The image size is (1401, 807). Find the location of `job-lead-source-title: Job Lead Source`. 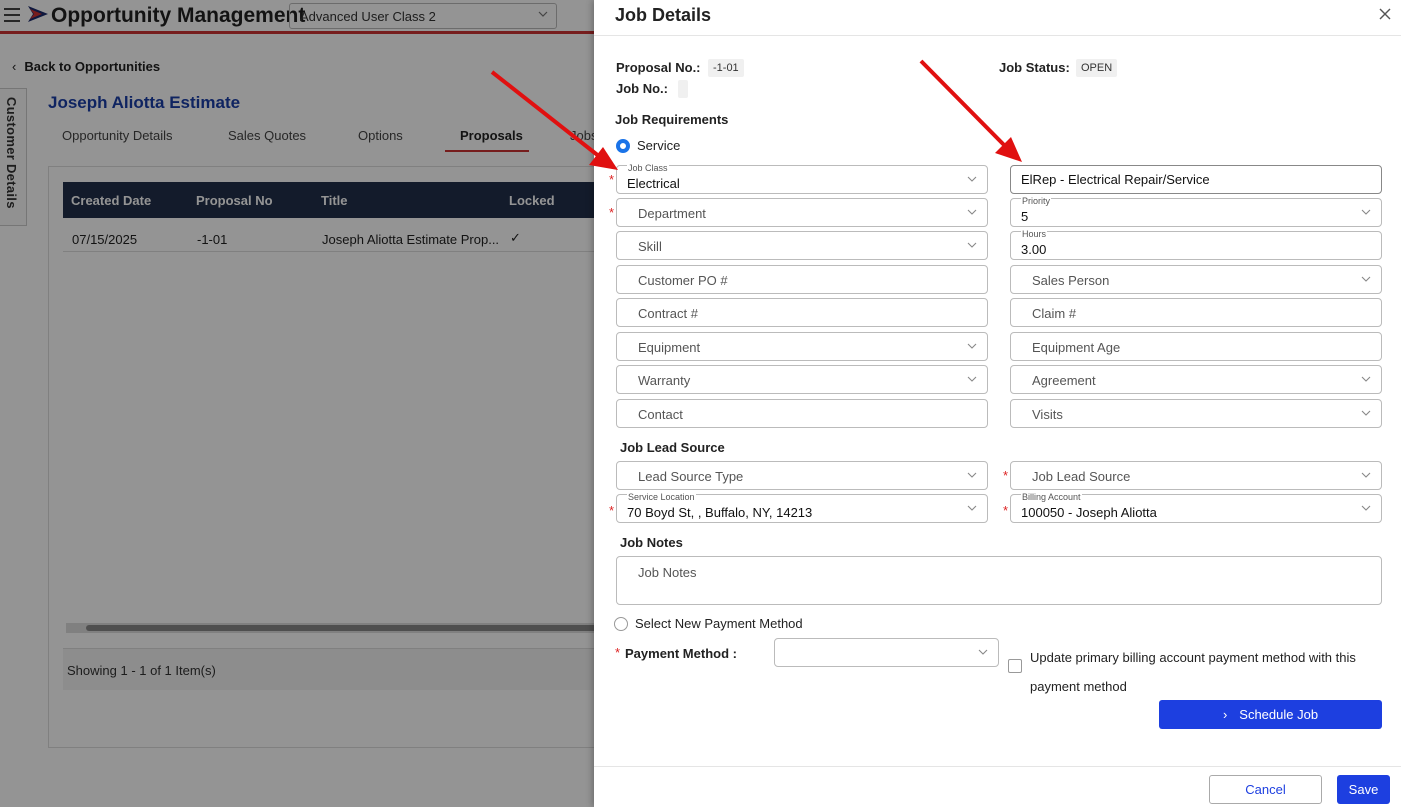

job-lead-source-title: Job Lead Source is located at coordinates (672, 447).